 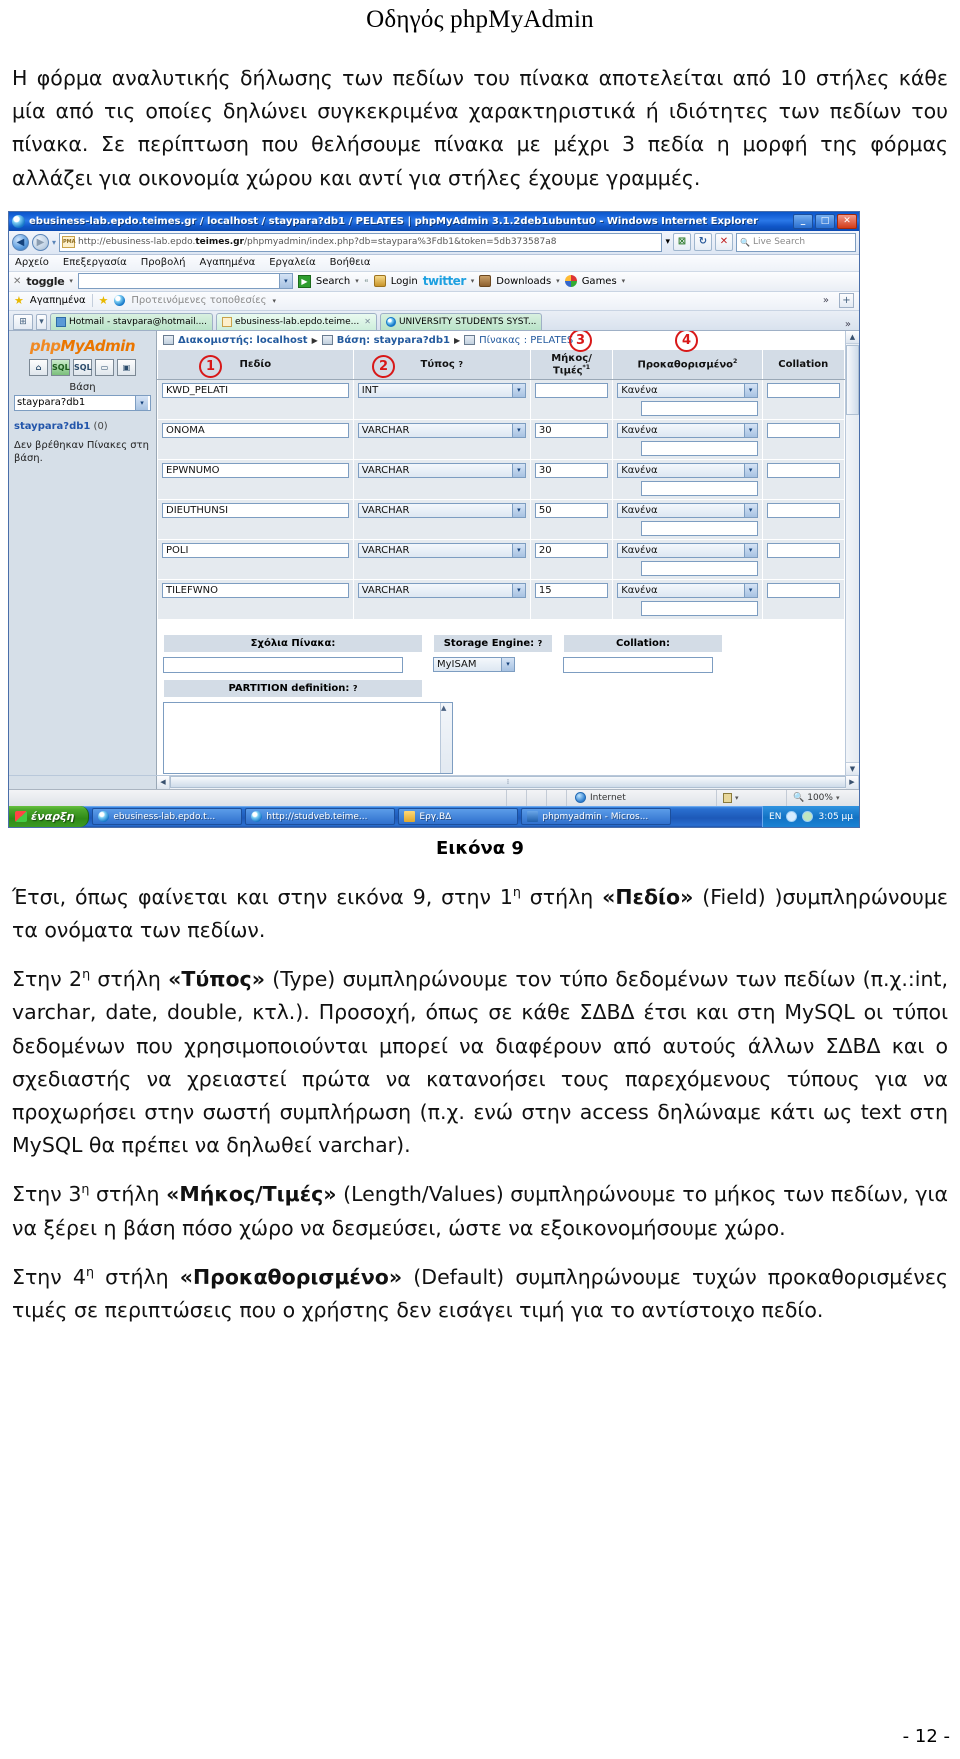 What do you see at coordinates (847, 221) in the screenshot?
I see `close-button: ✕` at bounding box center [847, 221].